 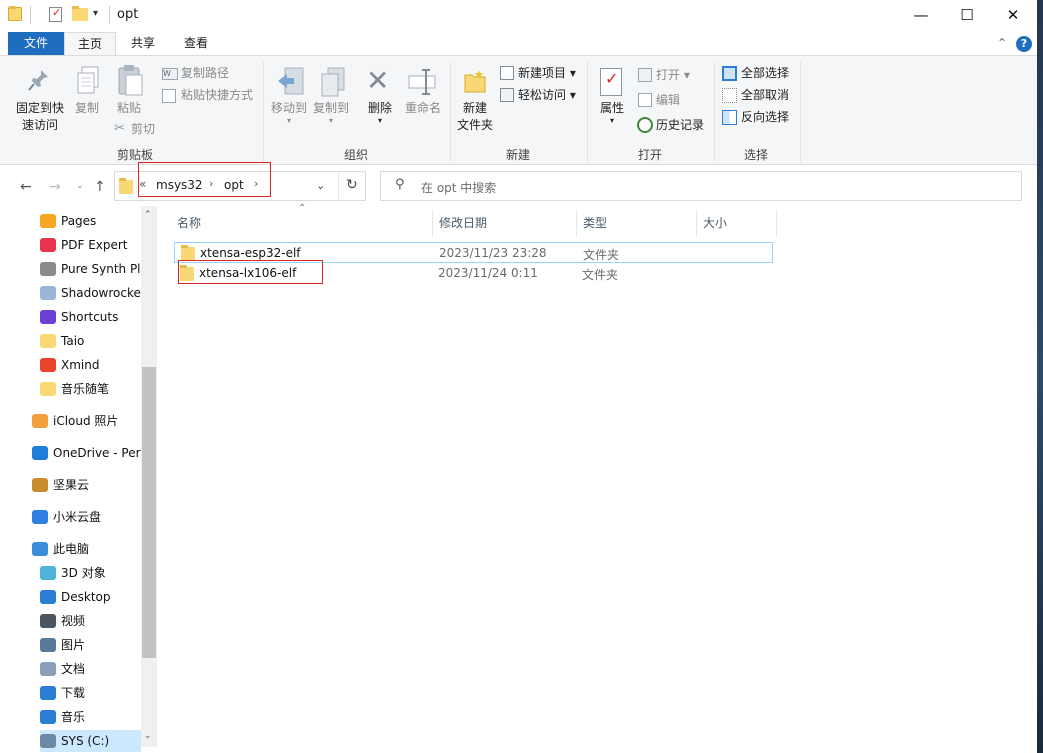 I want to click on nav-item: 文档, so click(x=90, y=669).